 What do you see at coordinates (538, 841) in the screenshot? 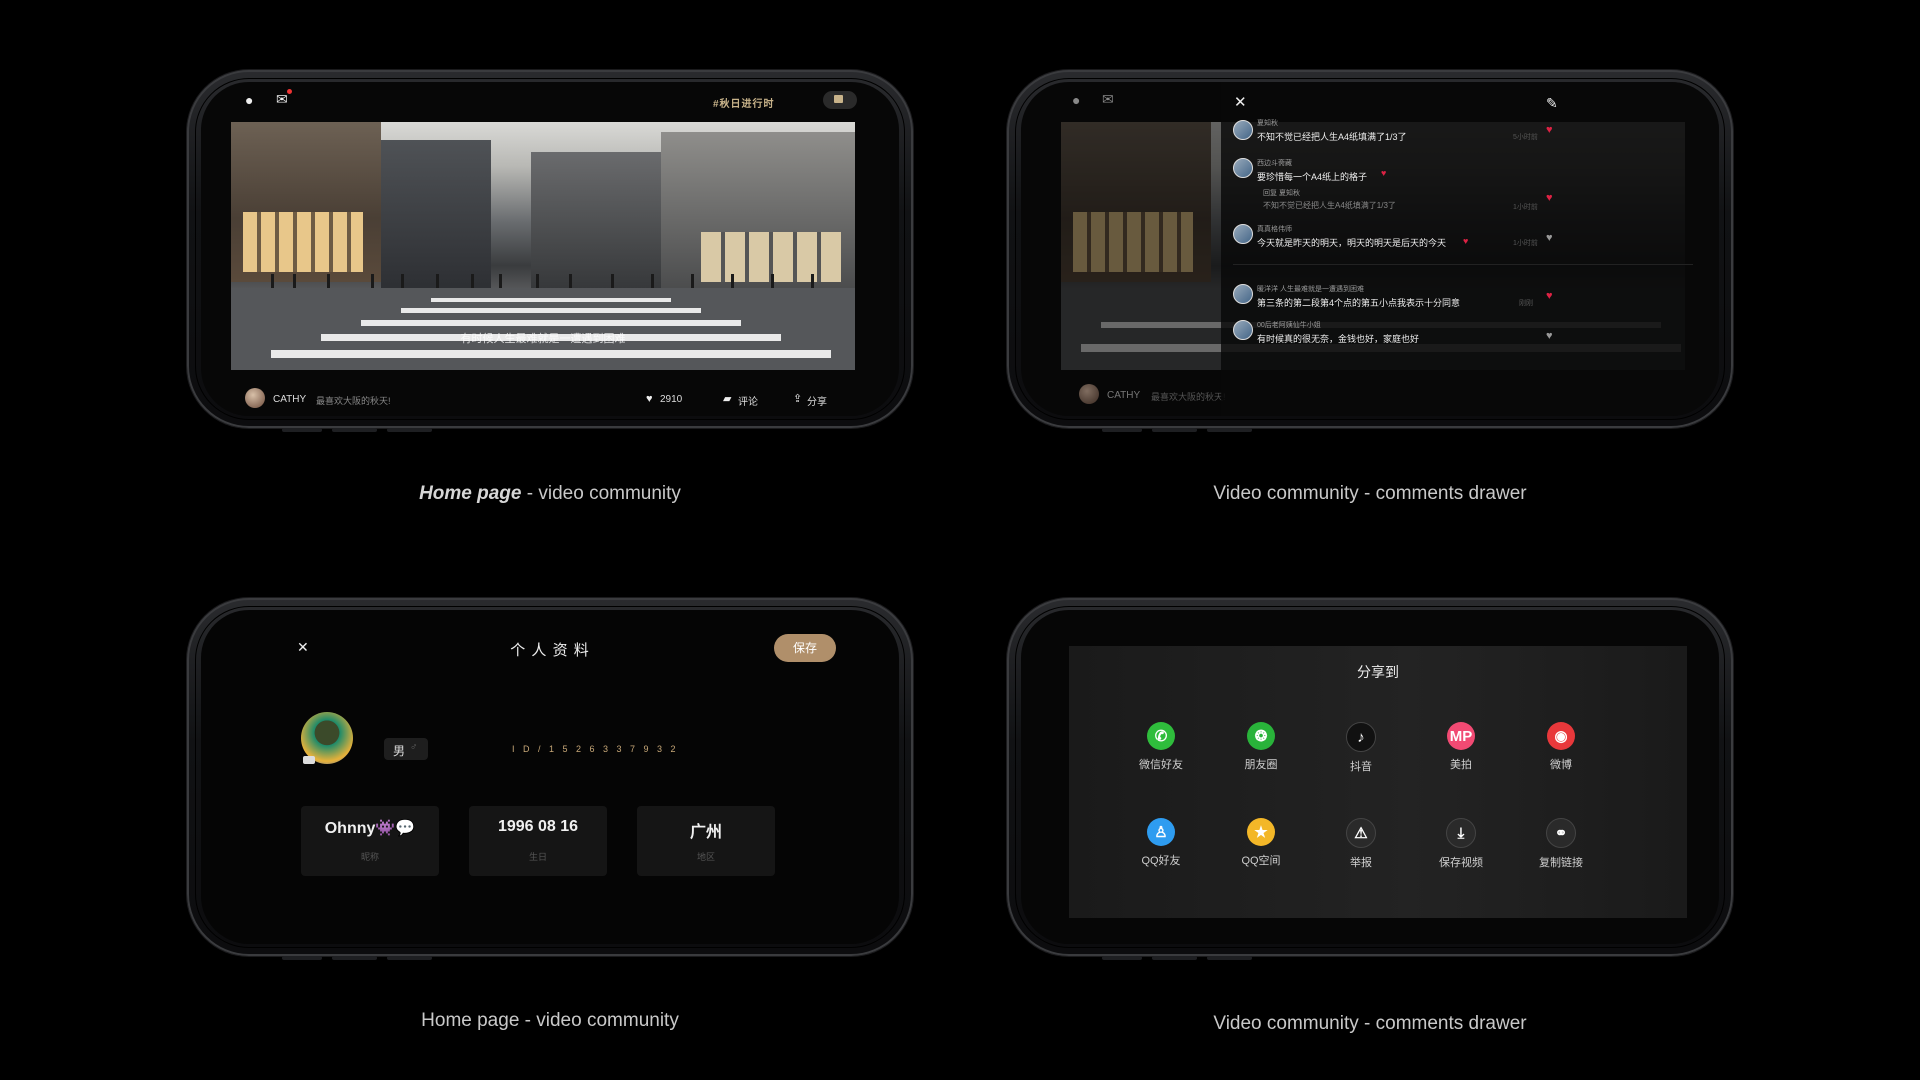
I see `birthday-card: 1996 08 16 生日` at bounding box center [538, 841].